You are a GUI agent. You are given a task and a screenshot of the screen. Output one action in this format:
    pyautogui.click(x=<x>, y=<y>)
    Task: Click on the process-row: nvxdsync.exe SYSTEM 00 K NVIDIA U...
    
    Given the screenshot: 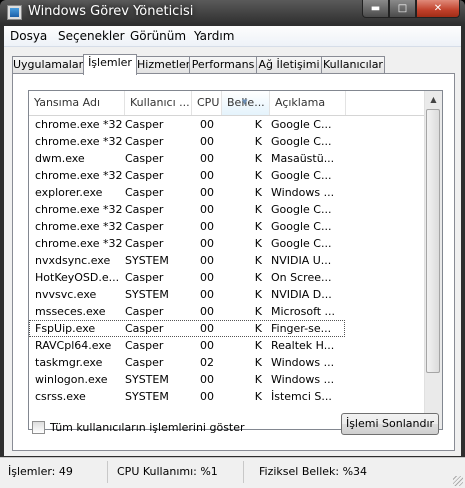 What is the action you would take?
    pyautogui.click(x=227, y=260)
    